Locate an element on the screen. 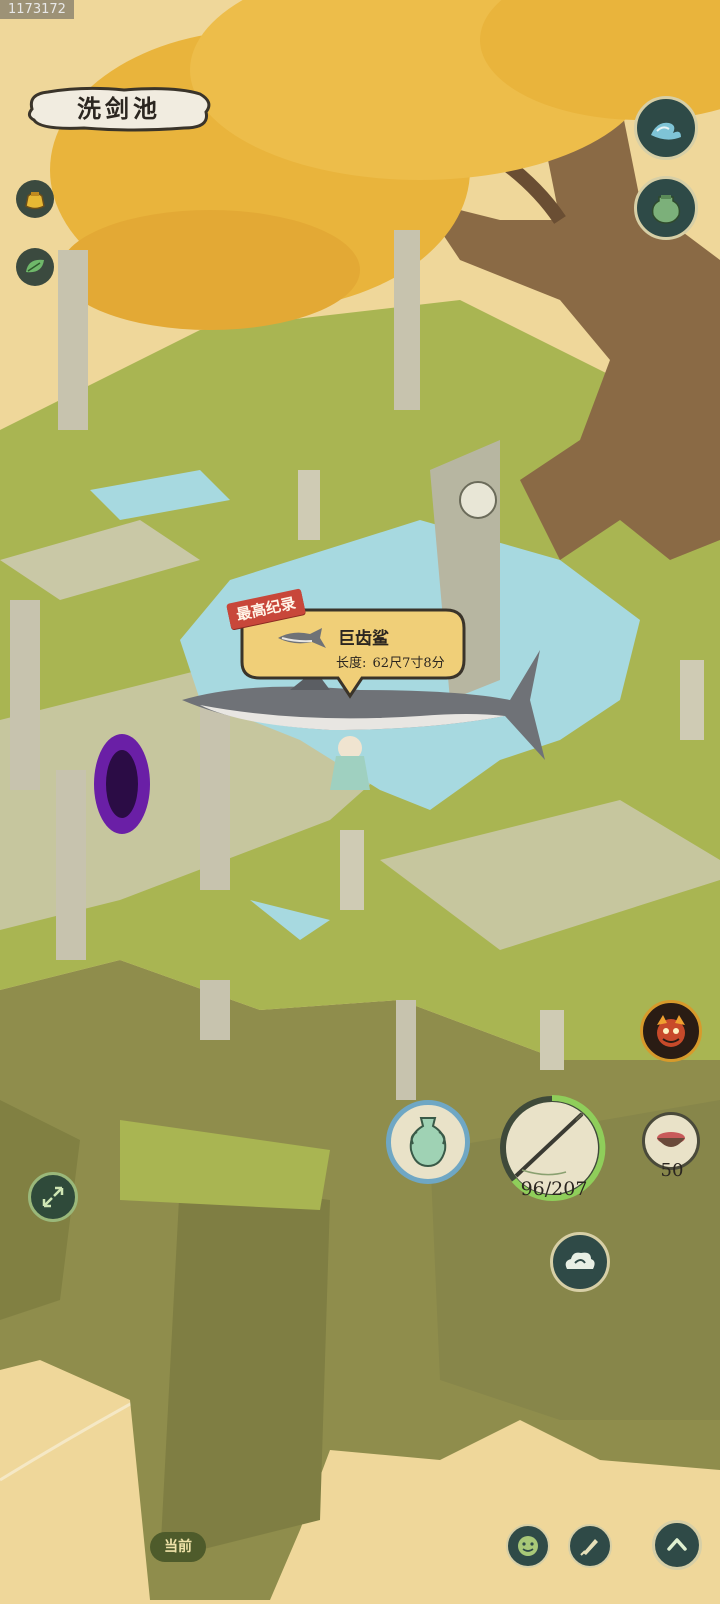 The height and width of the screenshot is (1604, 720). brush-icon is located at coordinates (589, 1547).